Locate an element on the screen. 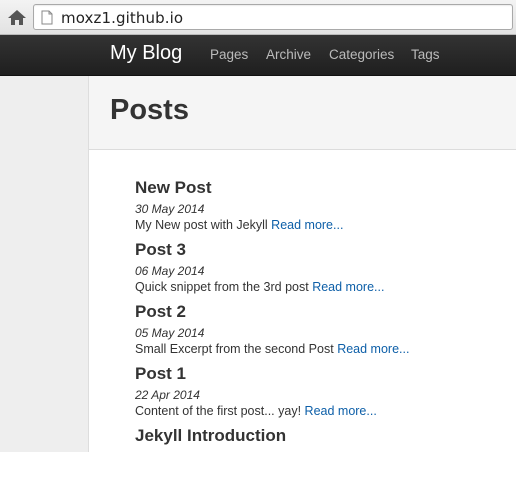 This screenshot has height=486, width=516. post-item: Jekyll Introduction is located at coordinates (325, 455).